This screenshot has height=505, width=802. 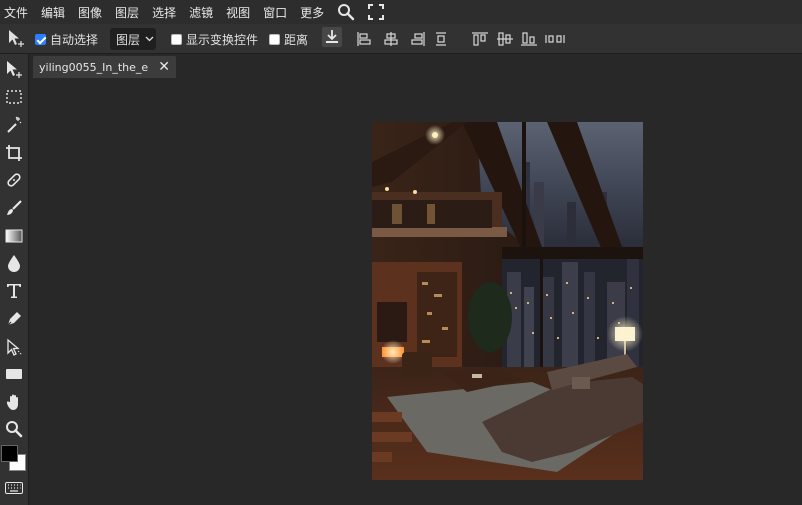 I want to click on distribute-icon, so click(x=441, y=39).